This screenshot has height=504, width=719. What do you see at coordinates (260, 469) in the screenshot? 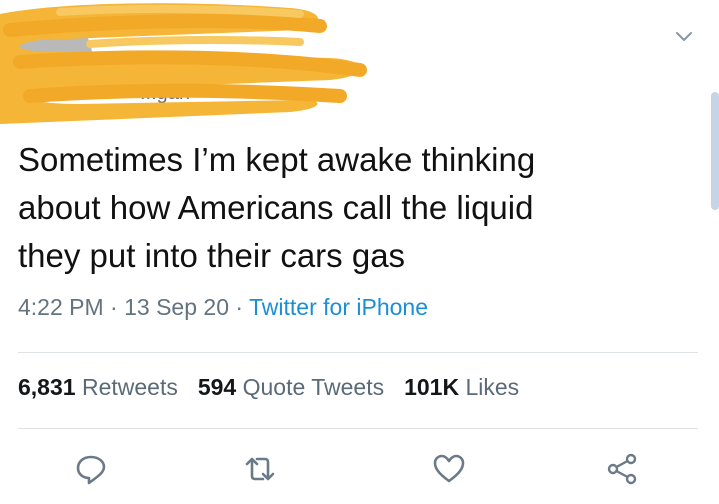
I see `retweet-icon` at bounding box center [260, 469].